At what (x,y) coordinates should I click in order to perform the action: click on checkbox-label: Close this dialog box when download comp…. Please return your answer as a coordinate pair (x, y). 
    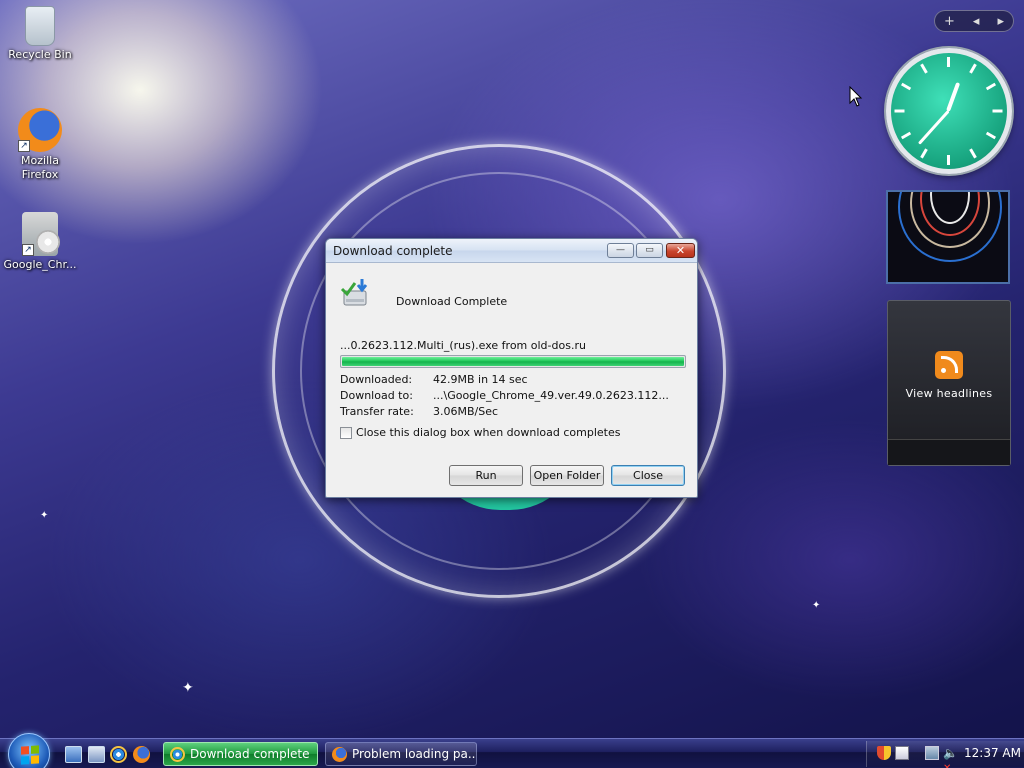
    Looking at the image, I should click on (488, 432).